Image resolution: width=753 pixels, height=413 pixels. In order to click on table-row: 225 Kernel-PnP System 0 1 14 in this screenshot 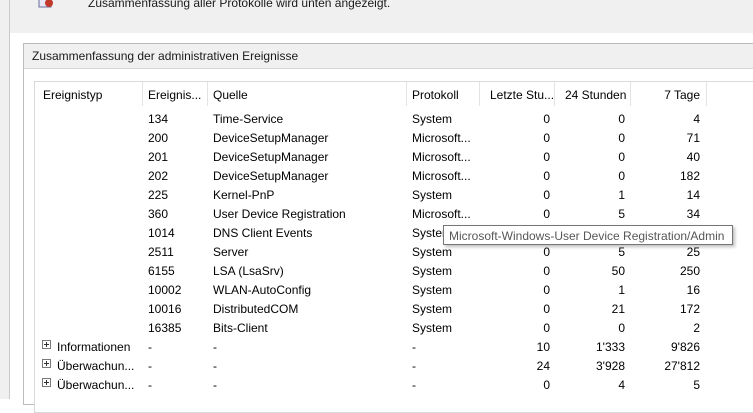, I will do `click(394, 194)`.